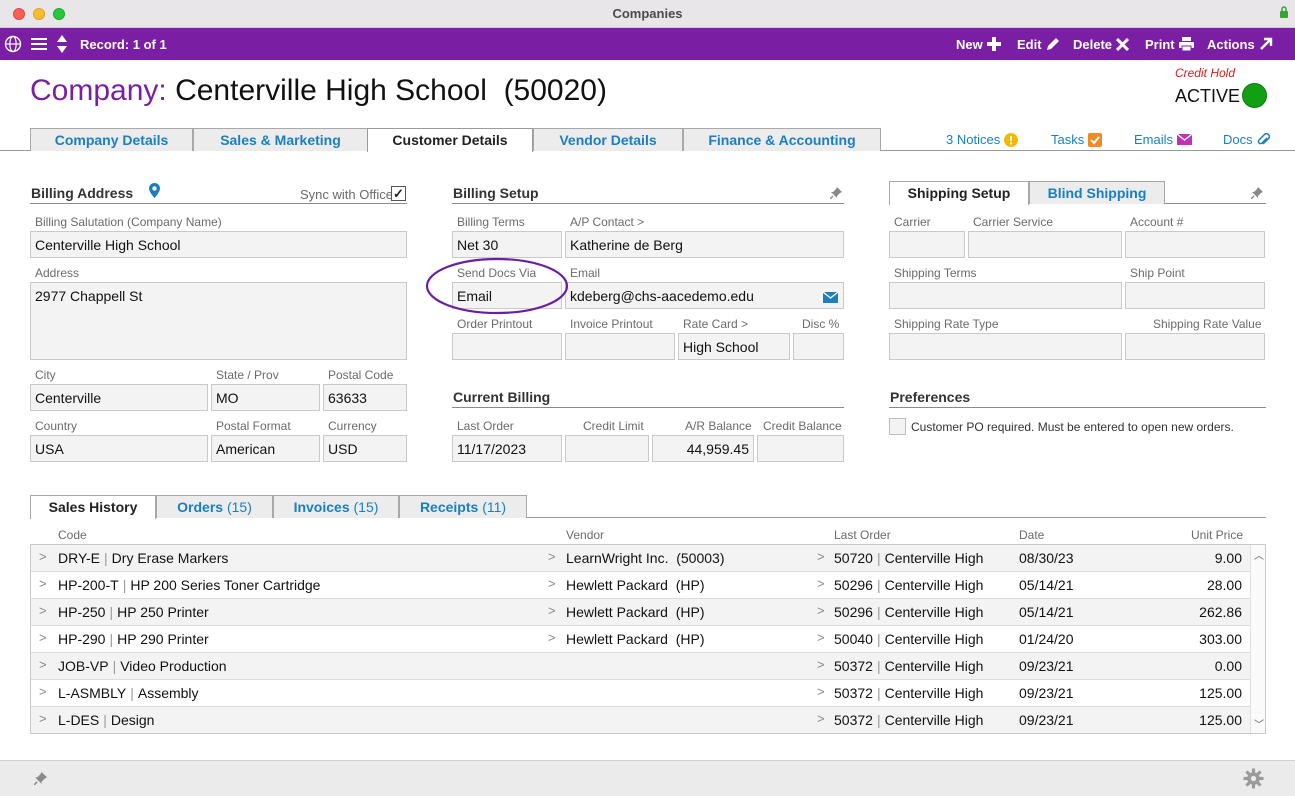  What do you see at coordinates (507, 244) in the screenshot?
I see `billing-terms-field: Net 30` at bounding box center [507, 244].